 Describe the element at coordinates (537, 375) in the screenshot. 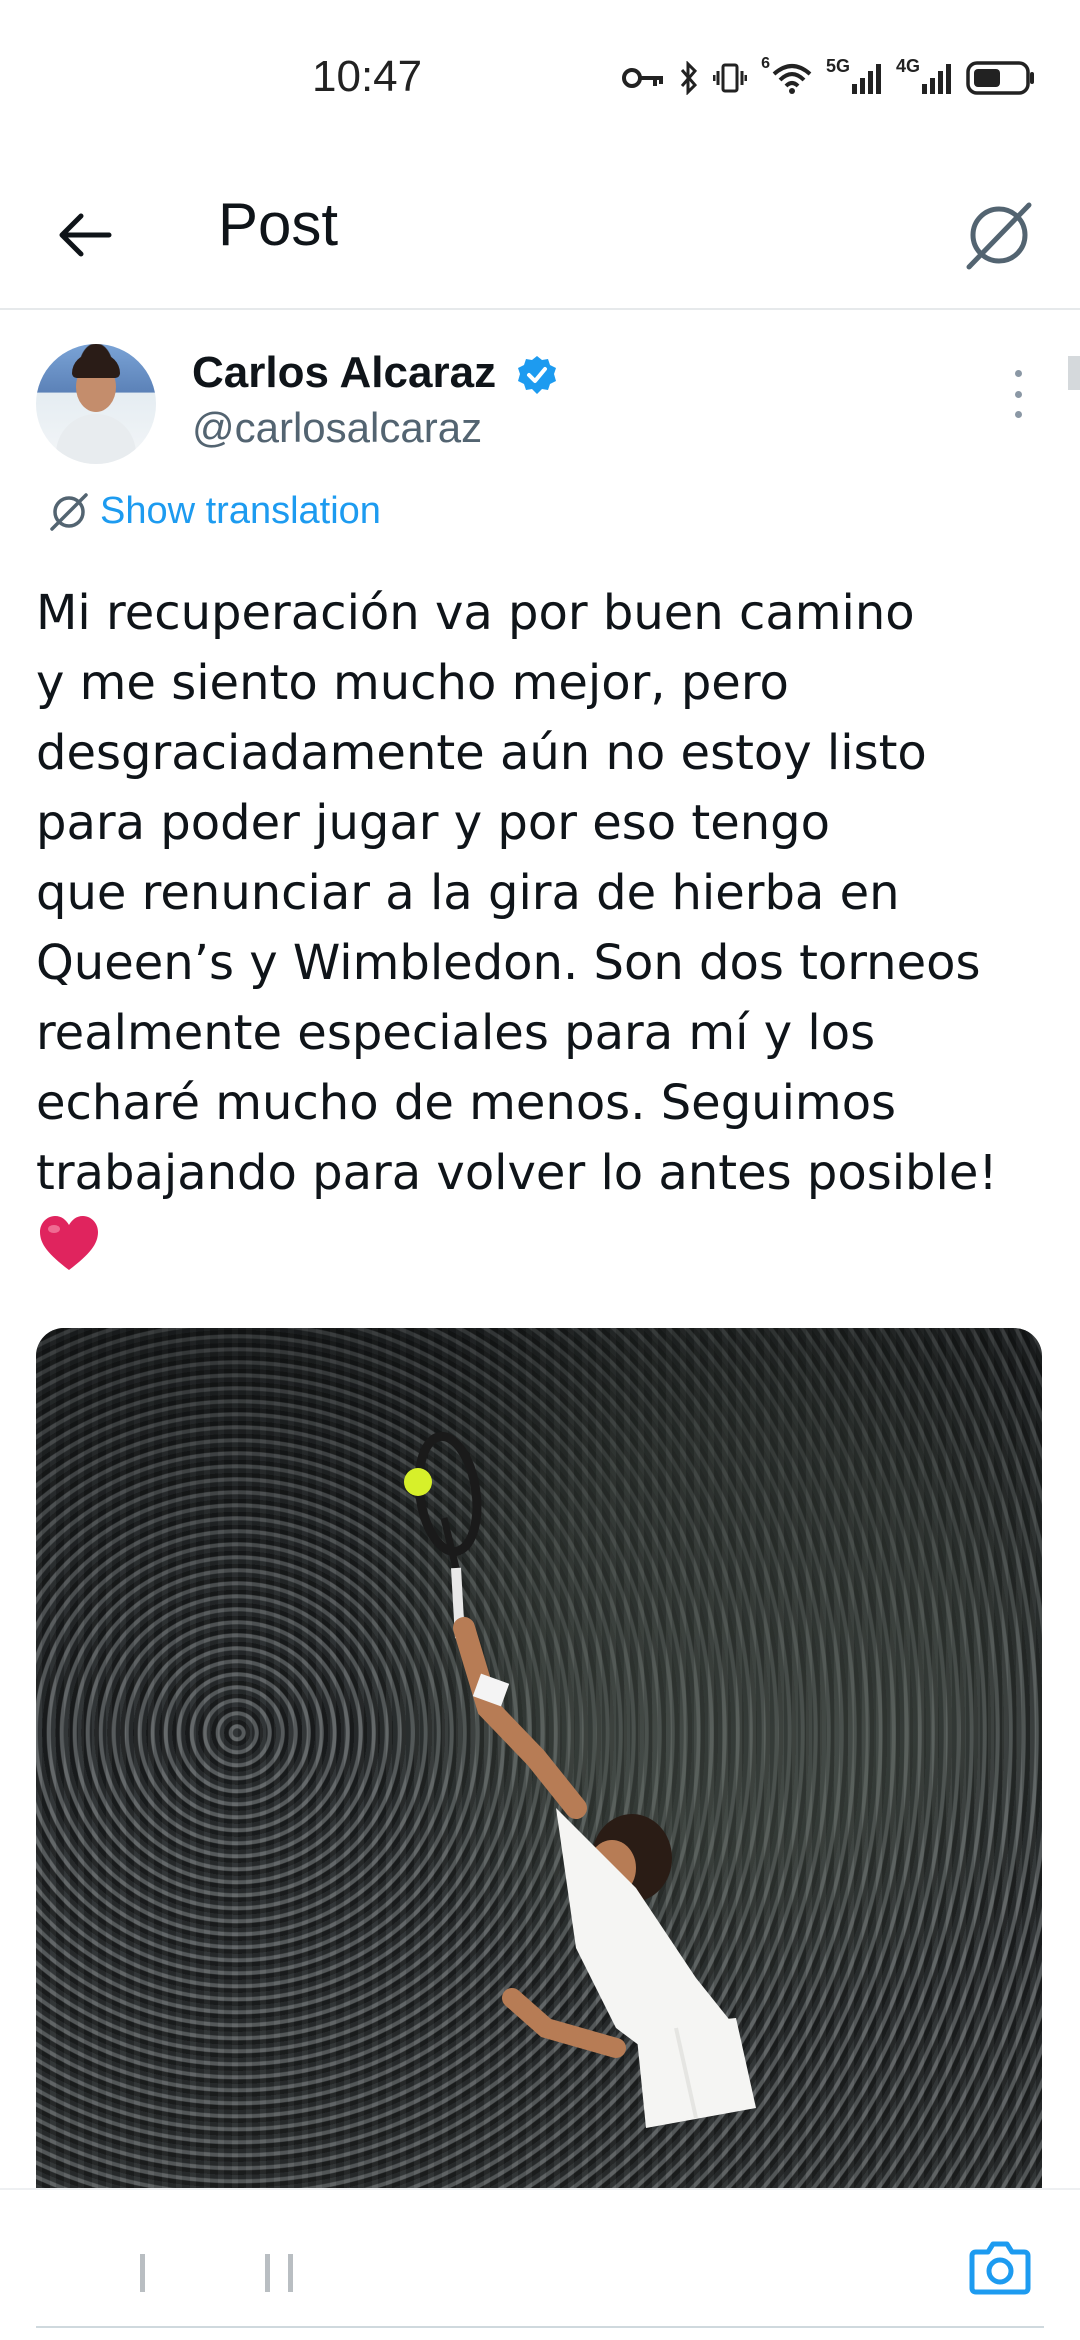

I see `verified-badge-icon` at that location.